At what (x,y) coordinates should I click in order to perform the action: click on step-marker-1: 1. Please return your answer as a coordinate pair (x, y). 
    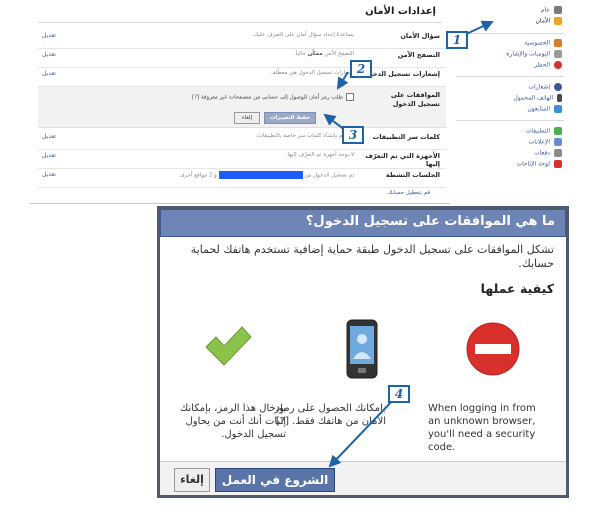
    Looking at the image, I should click on (457, 40).